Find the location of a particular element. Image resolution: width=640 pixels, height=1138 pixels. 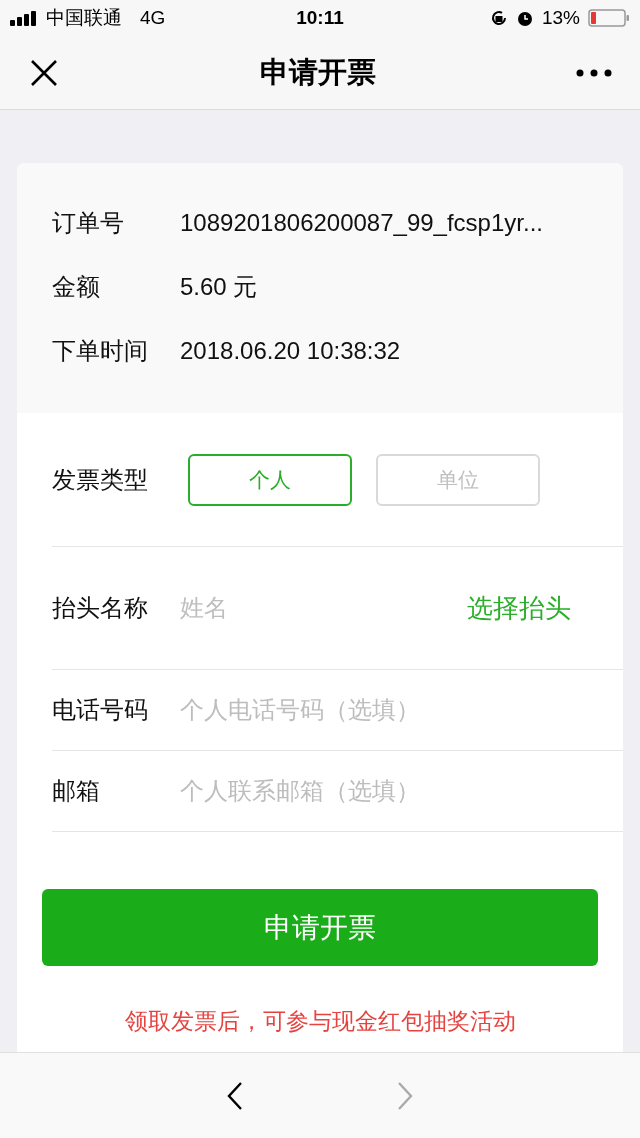

input-field: 个人电话号码（选填） is located at coordinates (375, 710).